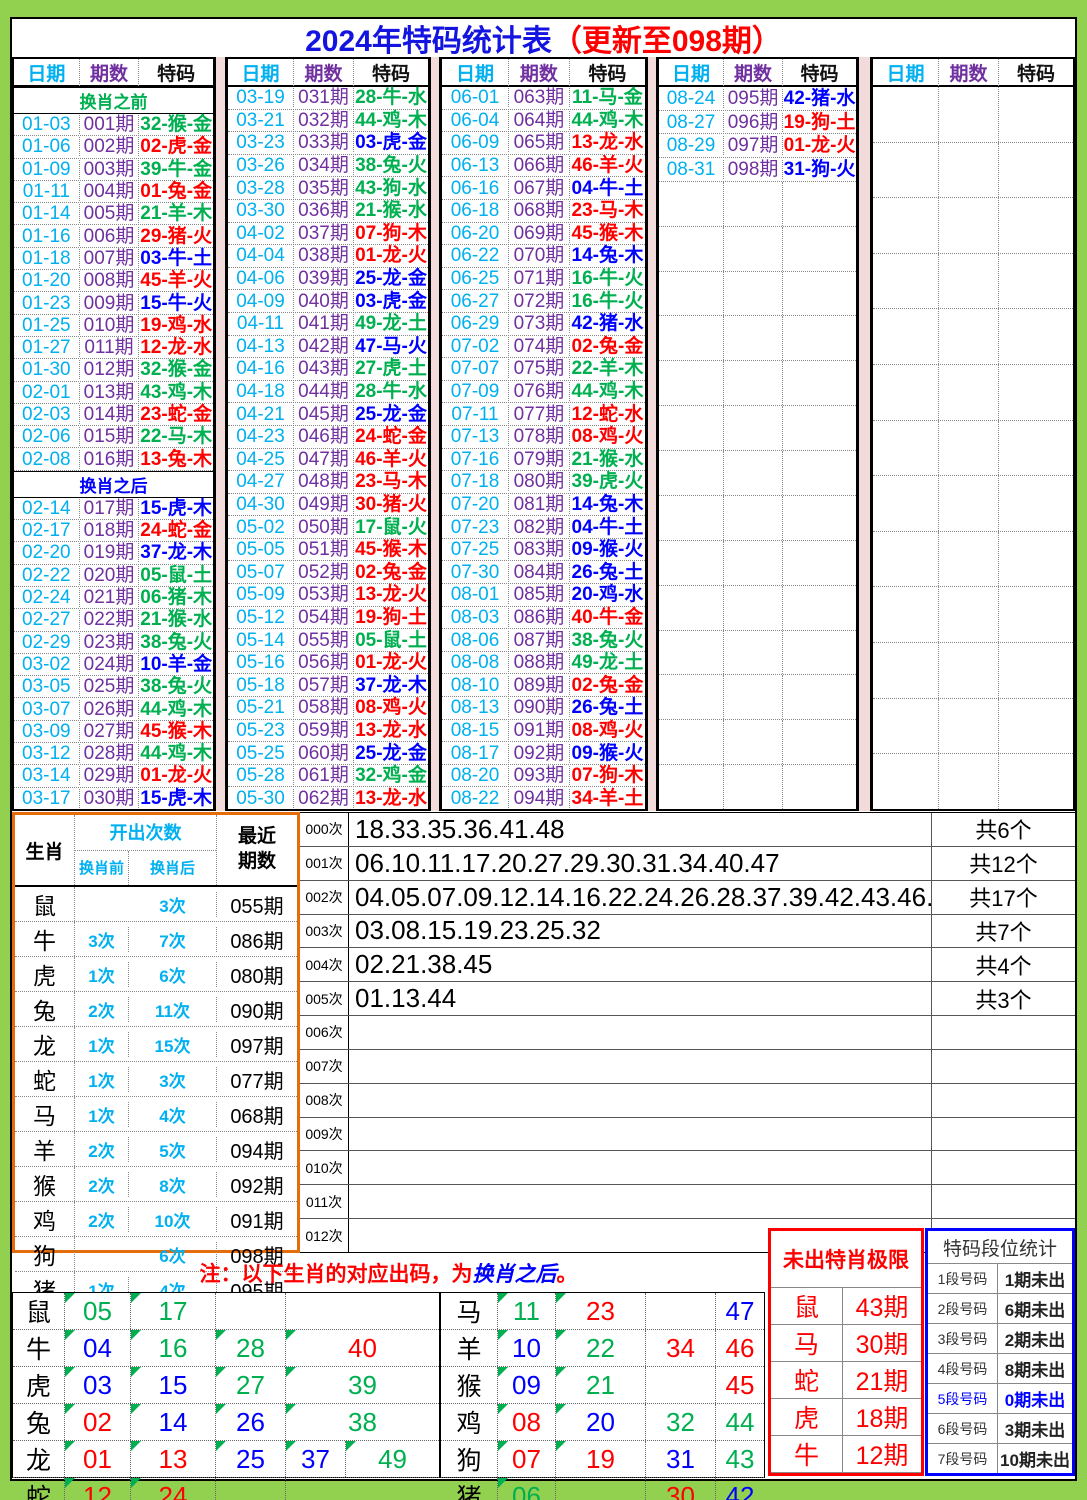 The width and height of the screenshot is (1087, 1500). Describe the element at coordinates (687, 965) in the screenshot. I see `frequency-row: 004次 02.21.38.45 共4个` at that location.